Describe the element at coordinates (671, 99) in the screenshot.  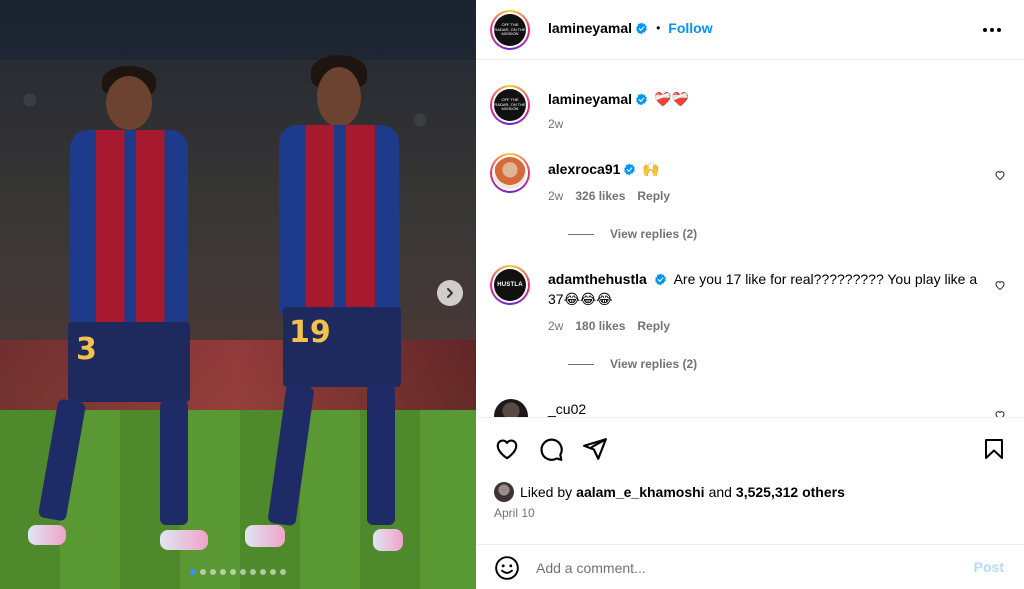
I see `caption-text: ❤️‍🩹❤️‍🩹` at that location.